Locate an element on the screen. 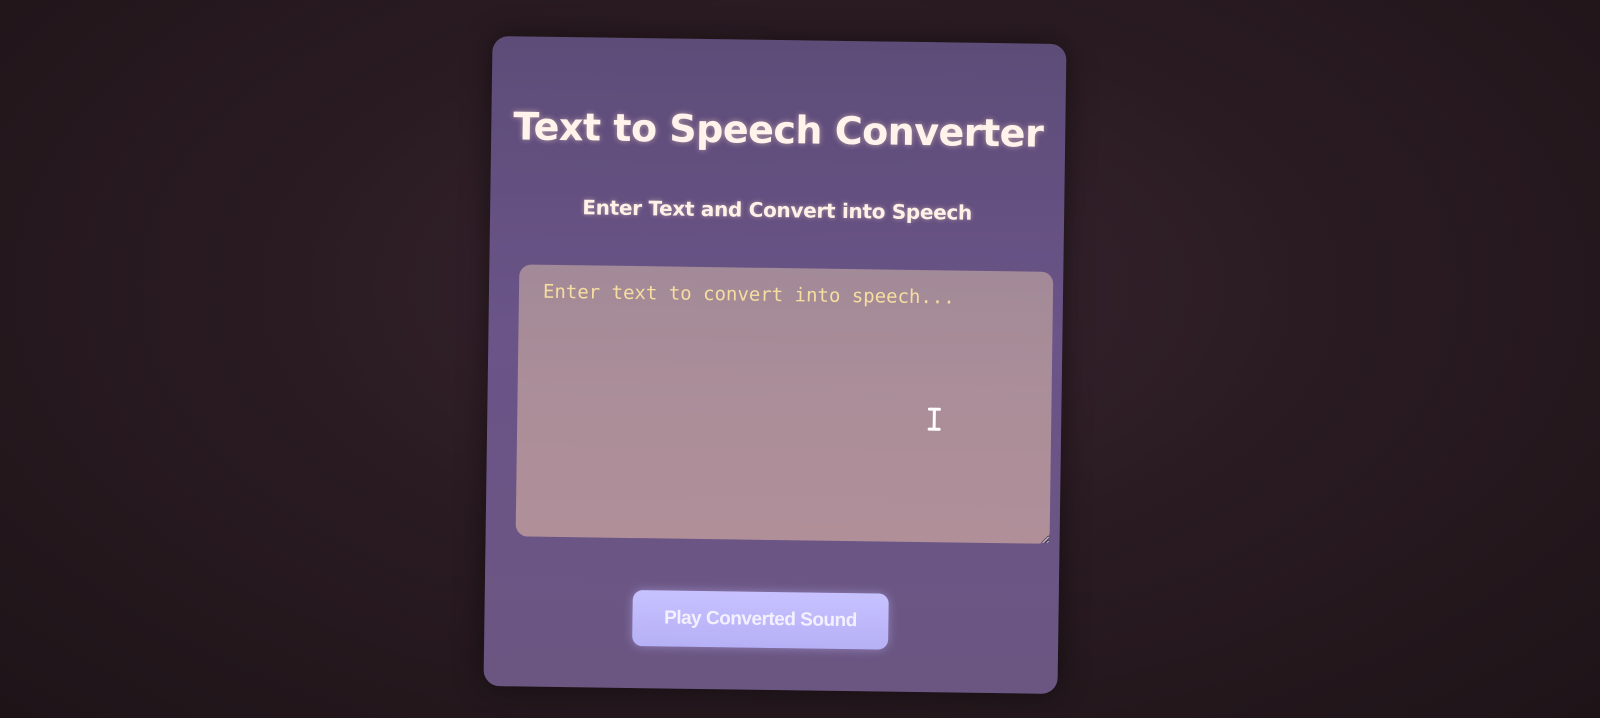  play-converted-sound-button: Play Converted Sound is located at coordinates (760, 620).